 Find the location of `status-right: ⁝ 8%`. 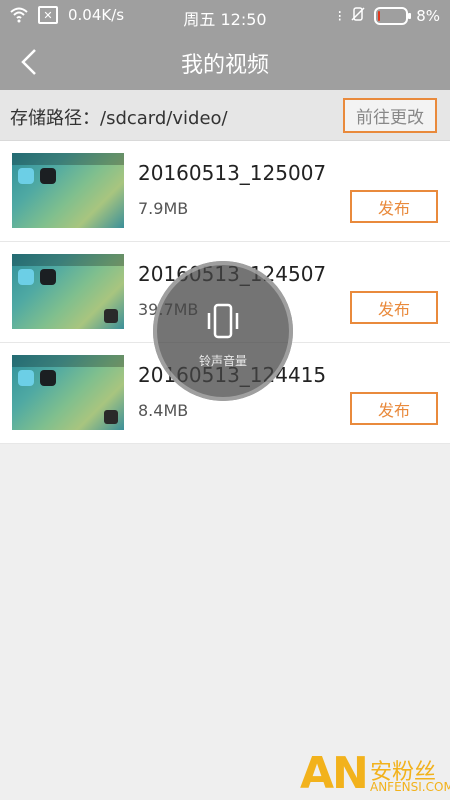

status-right: ⁝ 8% is located at coordinates (388, 16).